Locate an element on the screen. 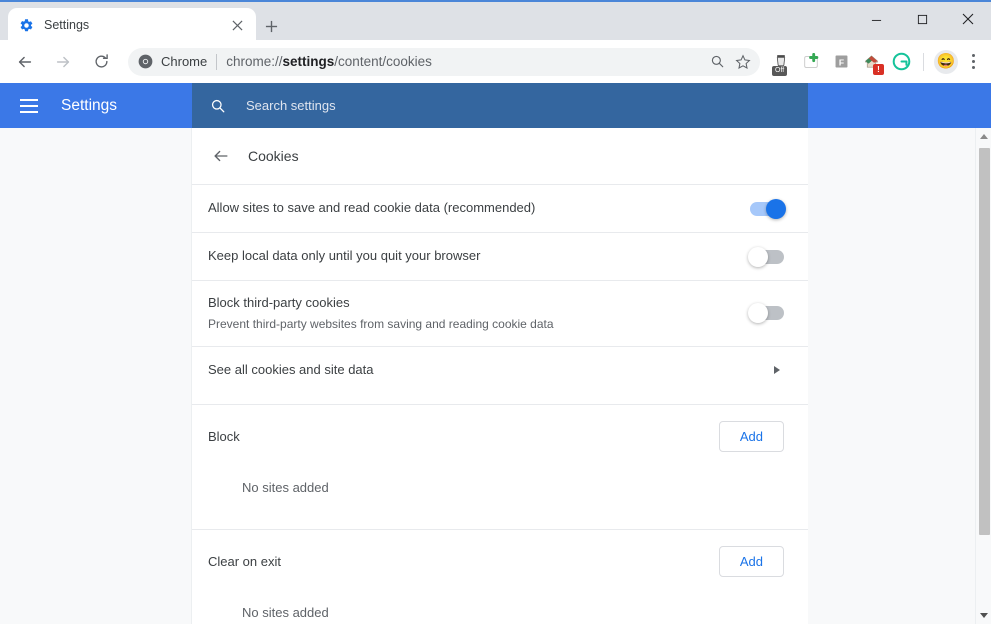  site-list-block: Block Add No sites added is located at coordinates (500, 466).